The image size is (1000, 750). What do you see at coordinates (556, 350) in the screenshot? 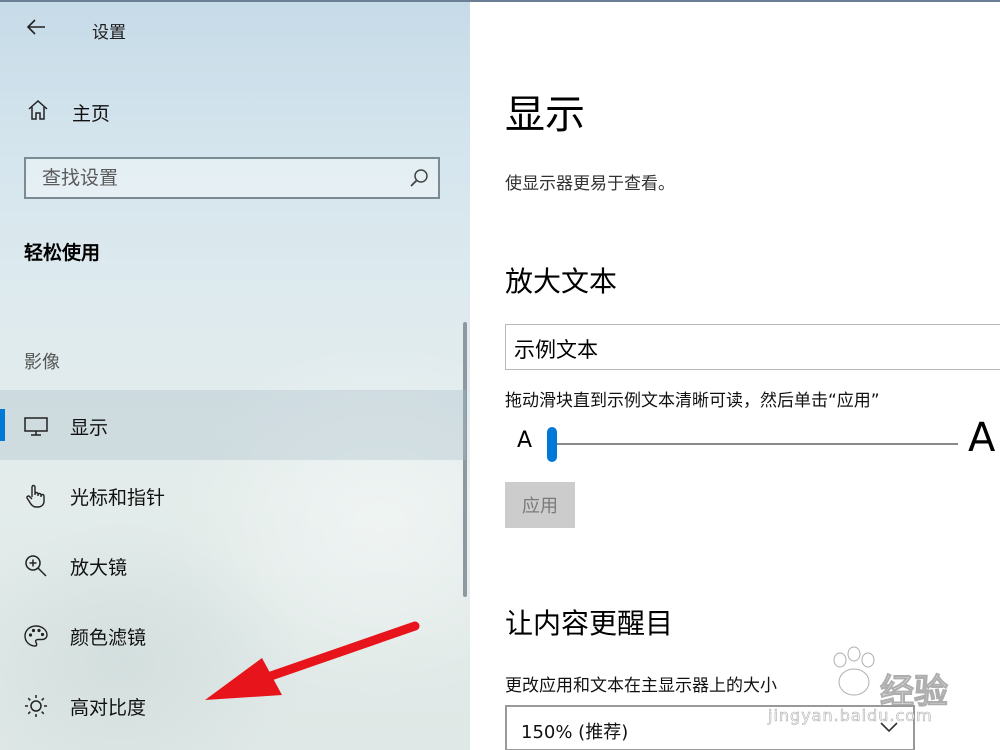
I see `sample-text: 示例文本` at bounding box center [556, 350].